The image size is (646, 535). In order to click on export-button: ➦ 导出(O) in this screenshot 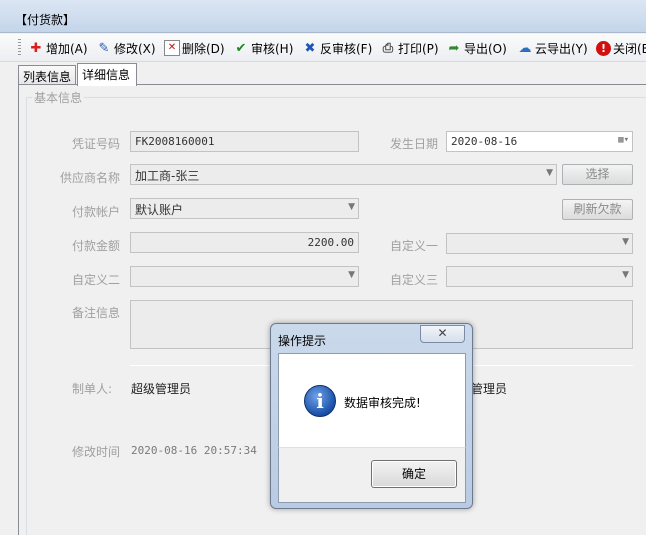, I will do `click(476, 48)`.